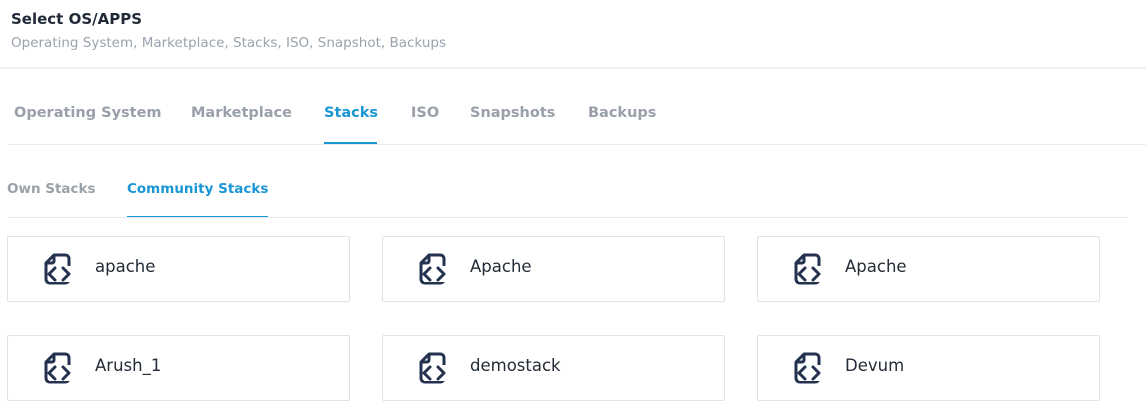  I want to click on tab-snapshots: Snapshots, so click(512, 113).